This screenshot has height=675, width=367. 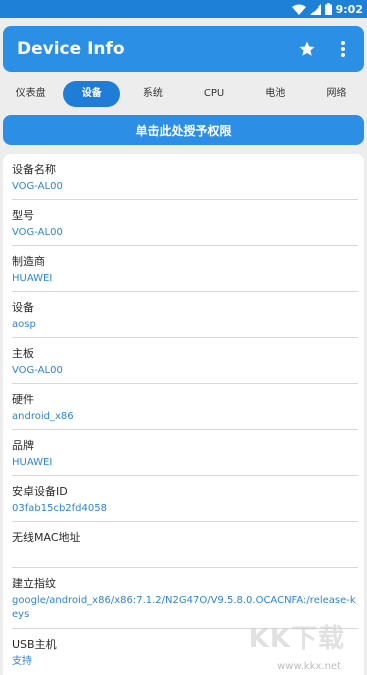 I want to click on tab-battery: 电池, so click(x=275, y=94).